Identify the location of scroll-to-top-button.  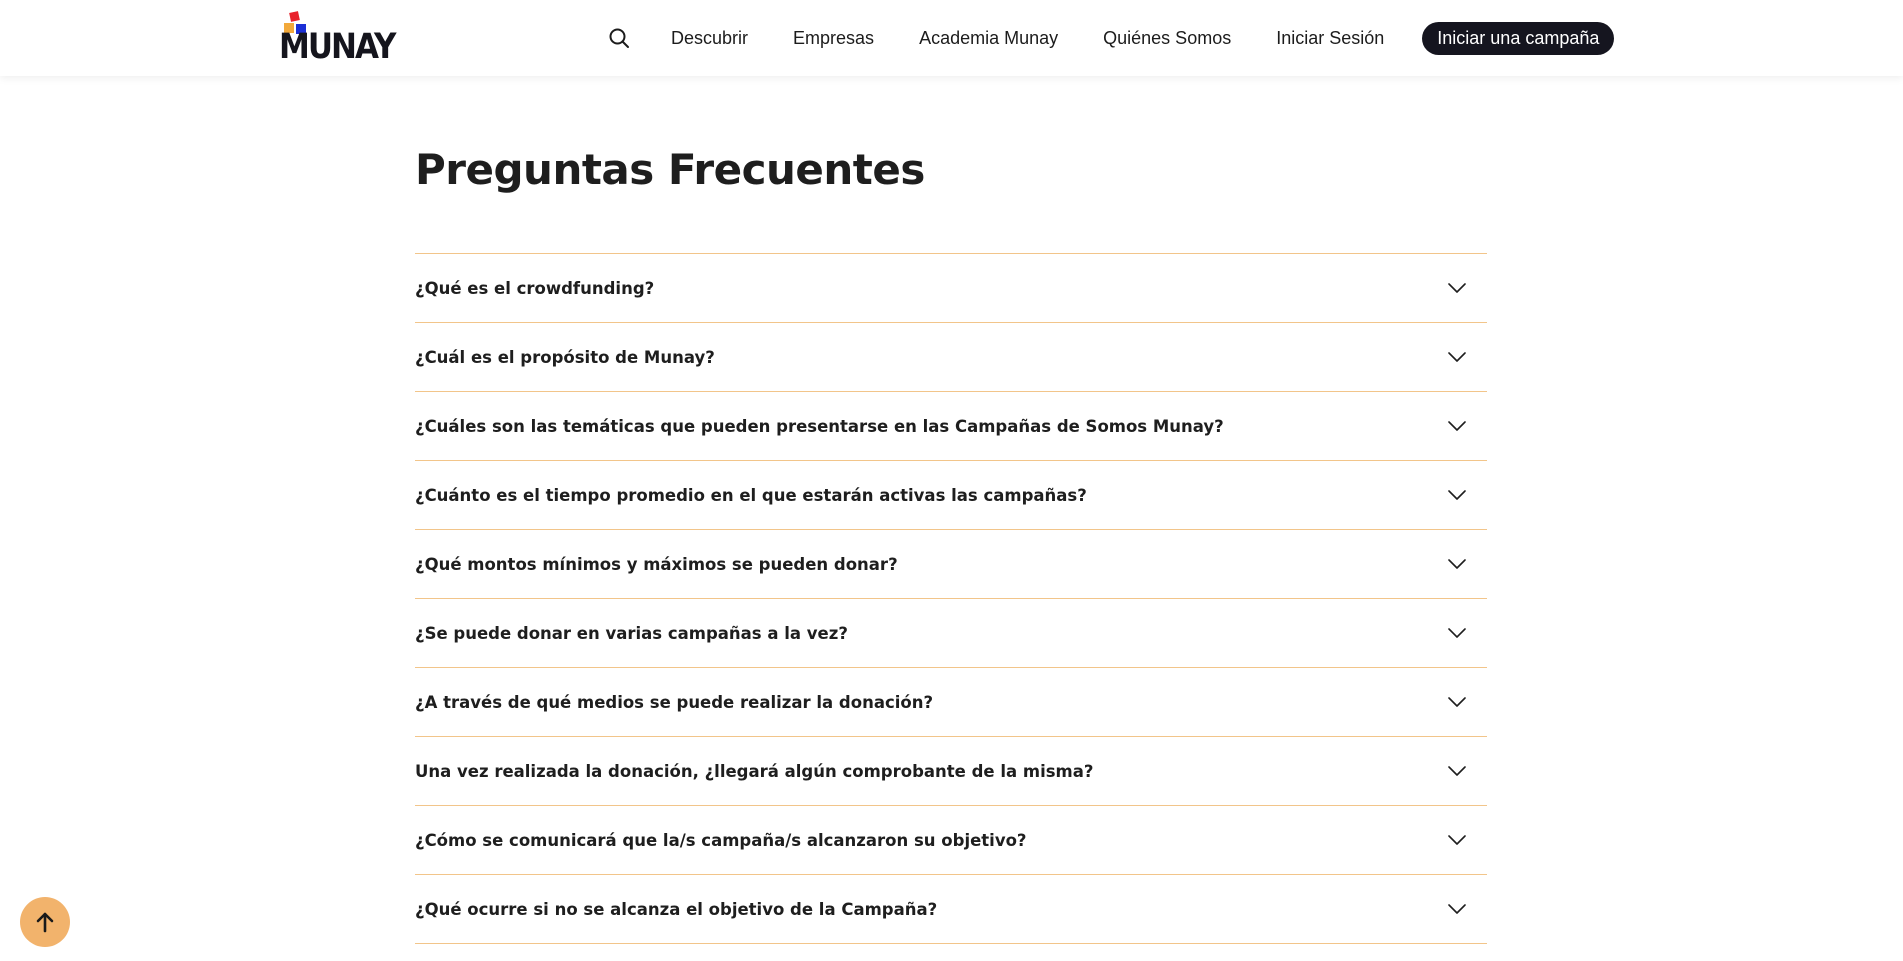
(45, 922).